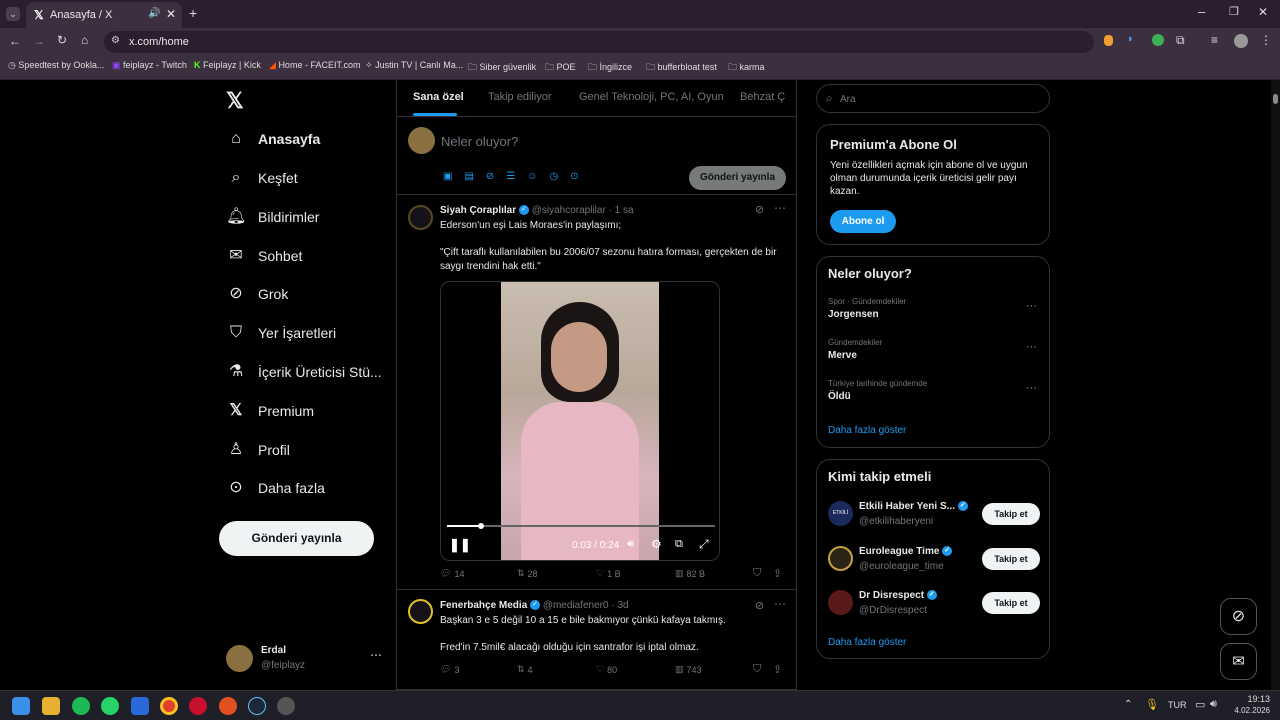  Describe the element at coordinates (1214, 40) in the screenshot. I see `reading-list-icon: ≡` at that location.